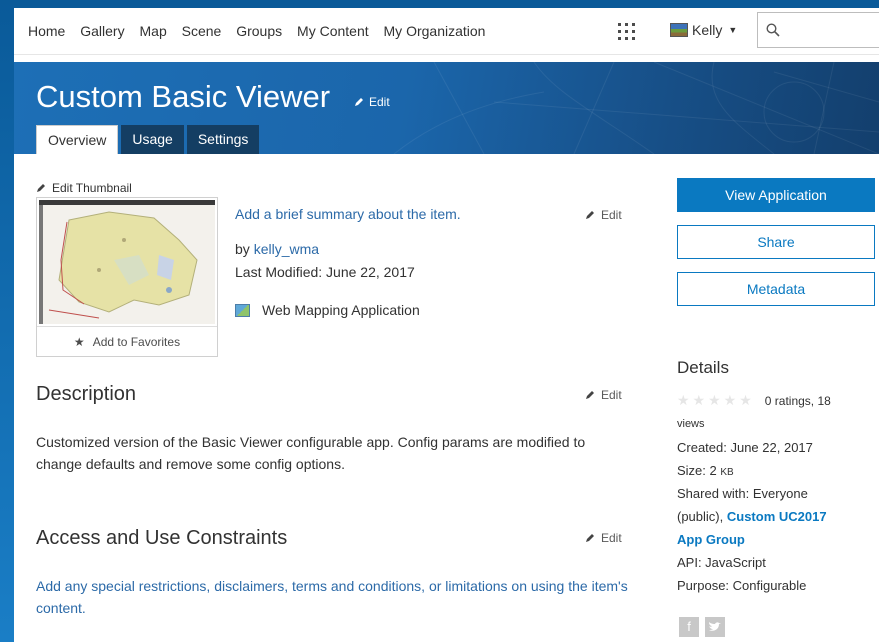 The height and width of the screenshot is (642, 879). What do you see at coordinates (611, 538) in the screenshot?
I see `constraints-edit-label: Edit` at bounding box center [611, 538].